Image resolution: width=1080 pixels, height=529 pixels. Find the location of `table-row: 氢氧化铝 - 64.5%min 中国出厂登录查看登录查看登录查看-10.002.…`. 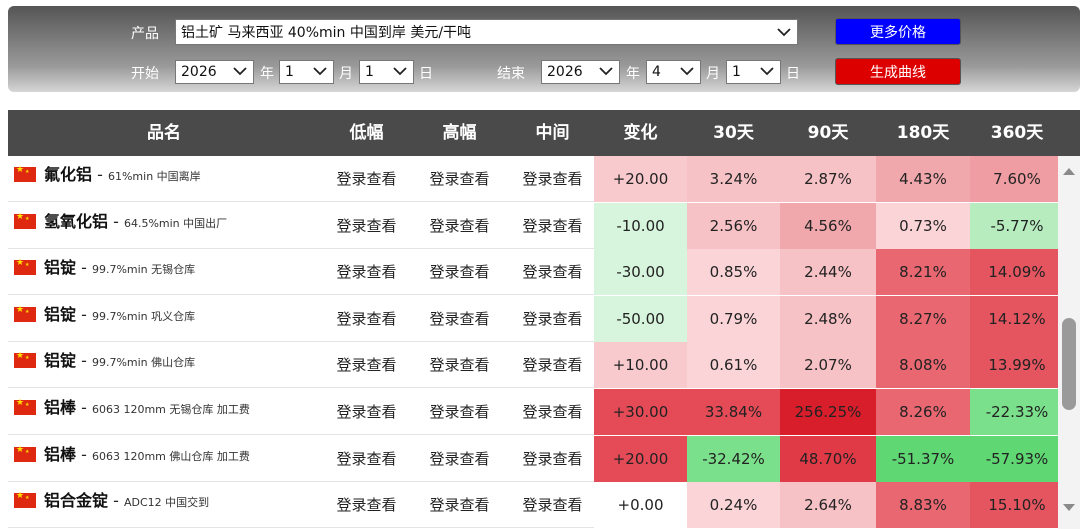

table-row: 氢氧化铝 - 64.5%min 中国出厂登录查看登录查看登录查看-10.002.… is located at coordinates (536, 225).